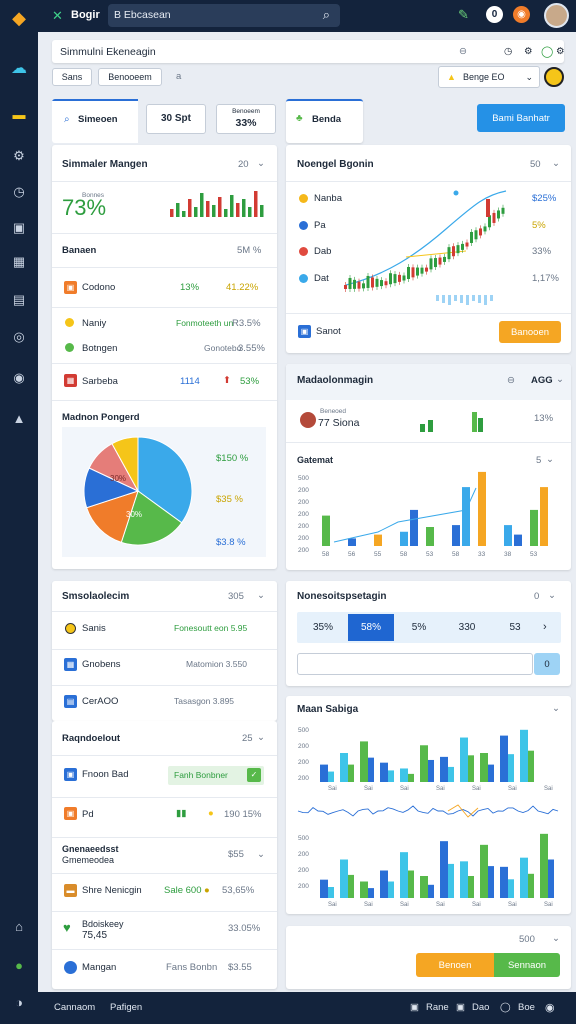  Describe the element at coordinates (303, 198) in the screenshot. I see `legend-dot` at that location.